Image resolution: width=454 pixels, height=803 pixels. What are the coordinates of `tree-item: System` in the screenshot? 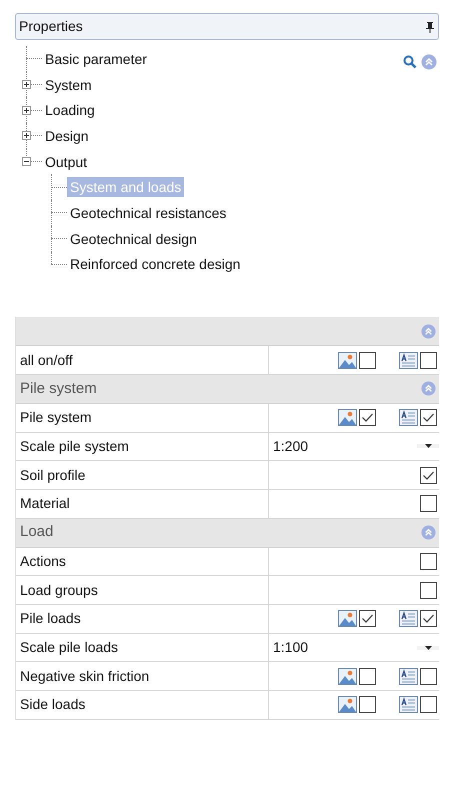 It's located at (68, 84).